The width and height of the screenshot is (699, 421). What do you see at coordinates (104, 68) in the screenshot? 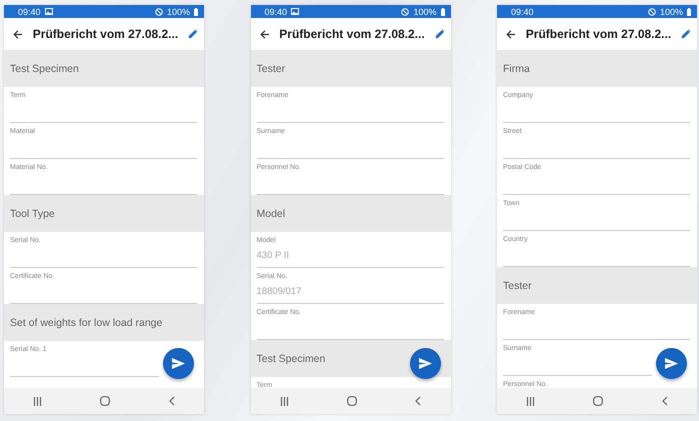
I see `section-header: Test Specimen` at bounding box center [104, 68].